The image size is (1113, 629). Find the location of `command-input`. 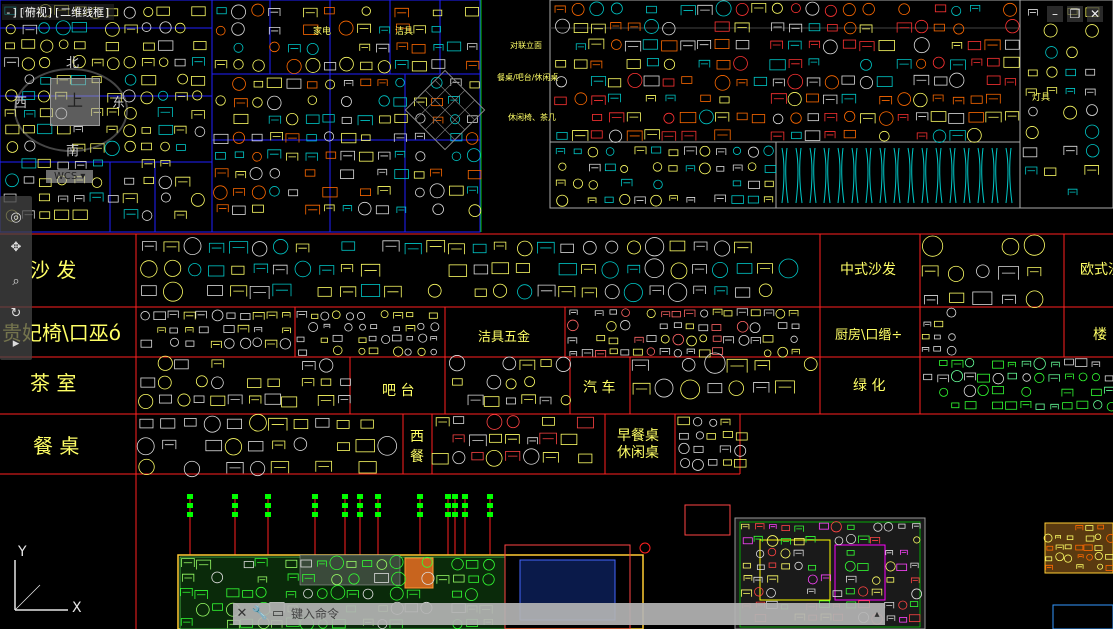

command-input is located at coordinates (578, 614).